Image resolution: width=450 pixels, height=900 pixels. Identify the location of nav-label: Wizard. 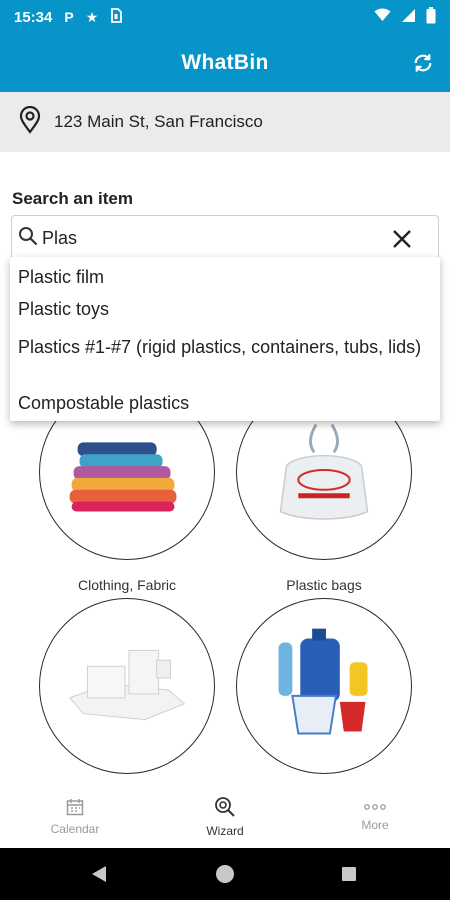
(225, 831).